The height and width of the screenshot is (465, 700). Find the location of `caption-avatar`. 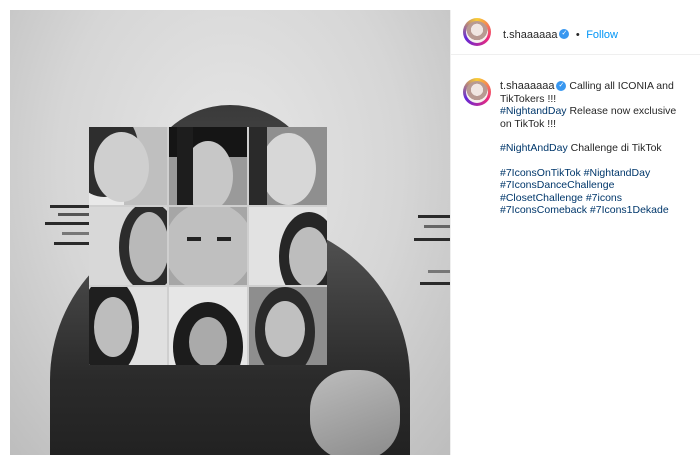

caption-avatar is located at coordinates (477, 92).